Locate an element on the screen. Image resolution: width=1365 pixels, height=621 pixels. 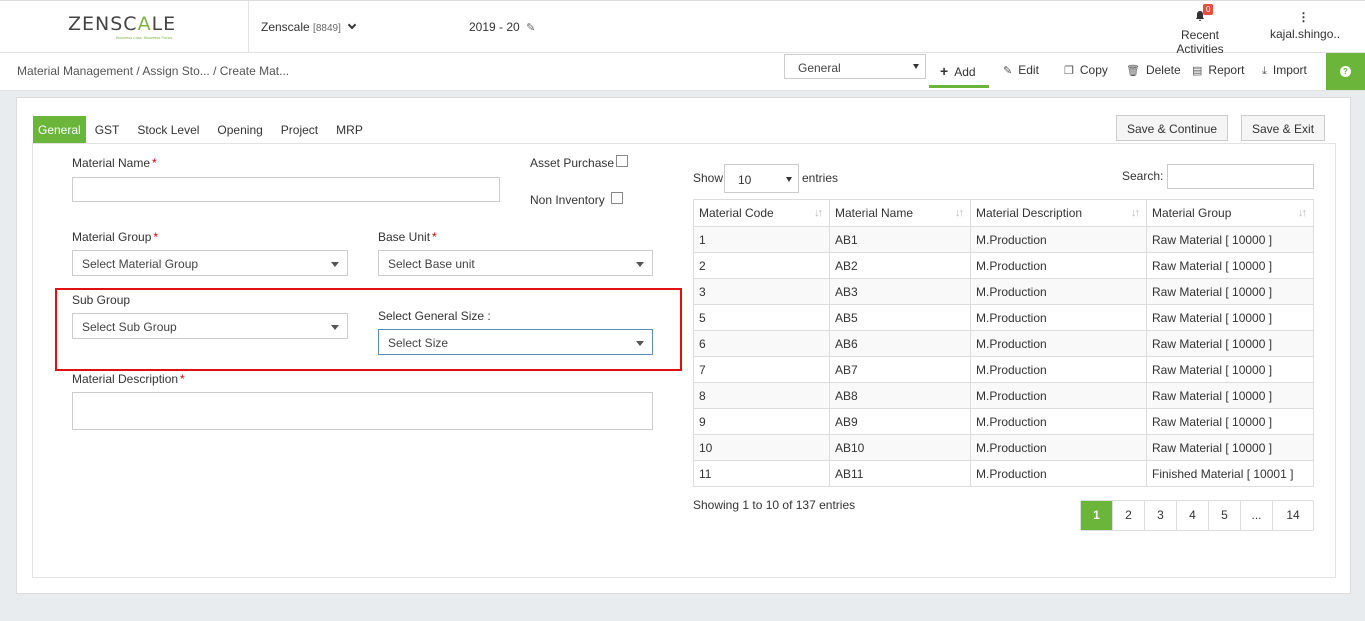
company-selector: Zenscale [8849] is located at coordinates (309, 27).